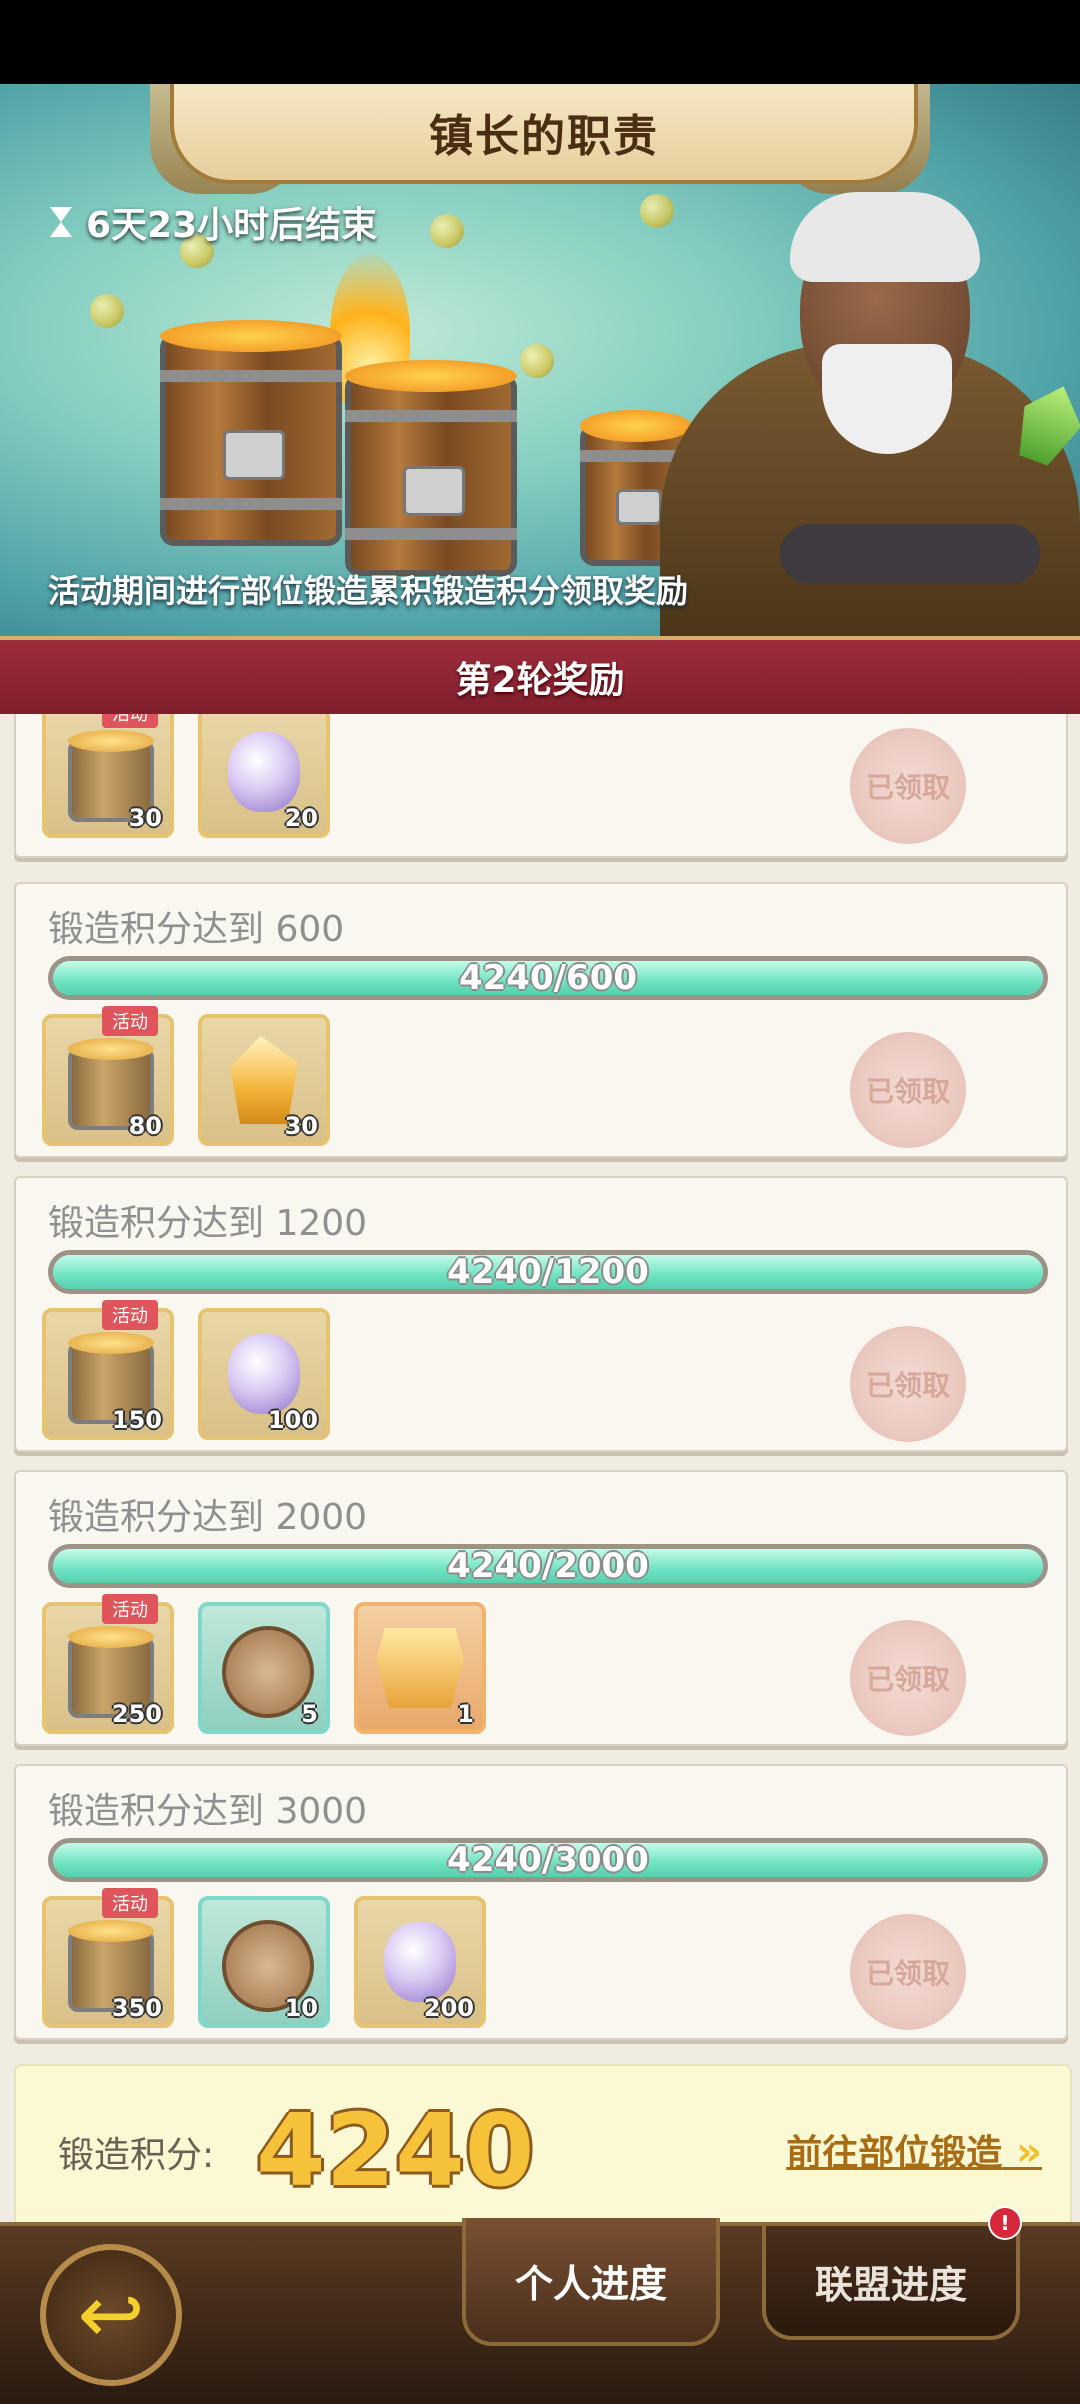  I want to click on milestone-card: 锻造积分达到 600 4240/600 活动 80 30 已领取, so click(541, 1020).